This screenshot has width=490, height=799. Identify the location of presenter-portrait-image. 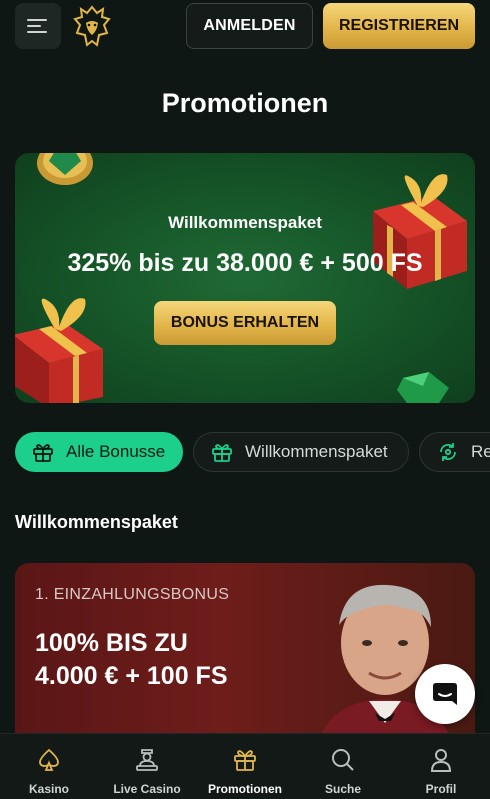
(385, 668).